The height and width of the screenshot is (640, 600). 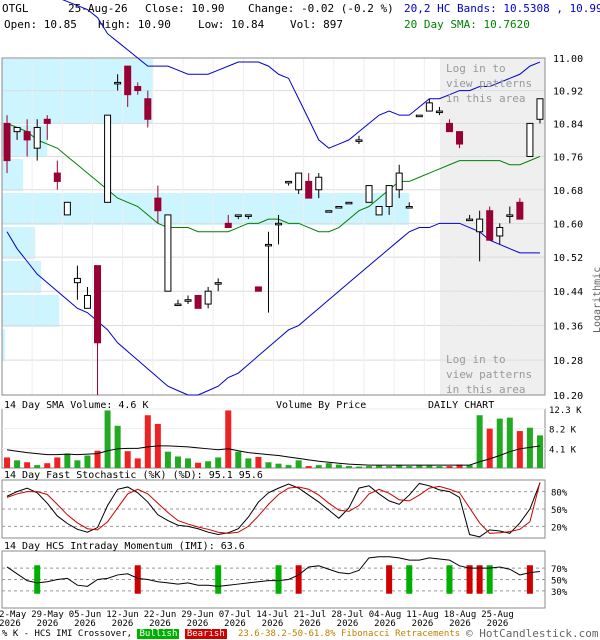 I want to click on price-tick-label: 10.68, so click(x=568, y=191).